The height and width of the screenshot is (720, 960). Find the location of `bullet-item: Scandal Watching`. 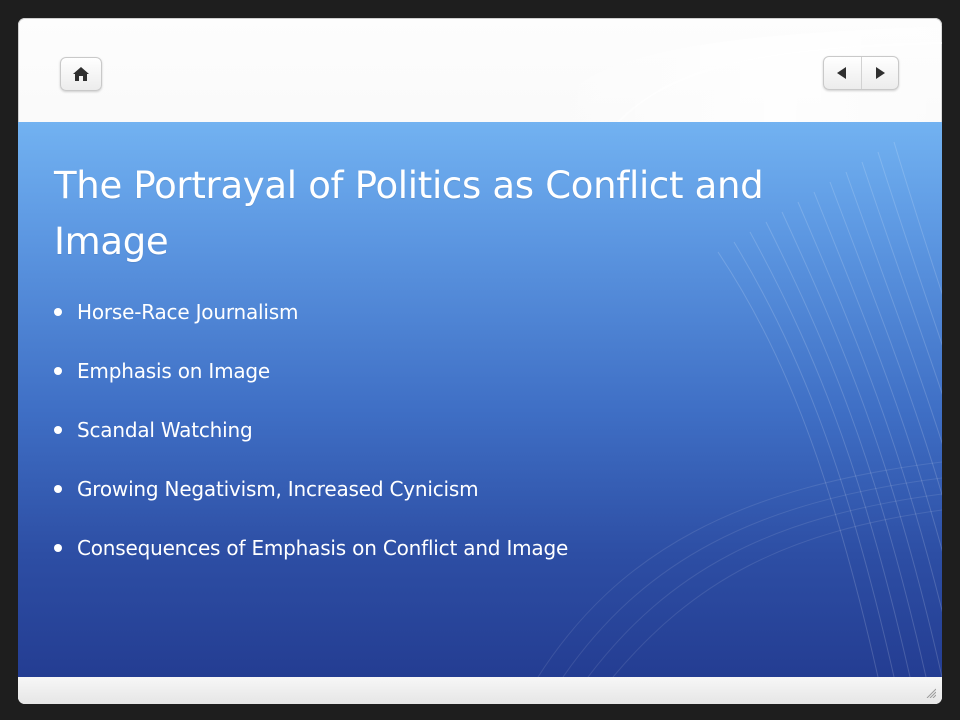

bullet-item: Scandal Watching is located at coordinates (311, 447).